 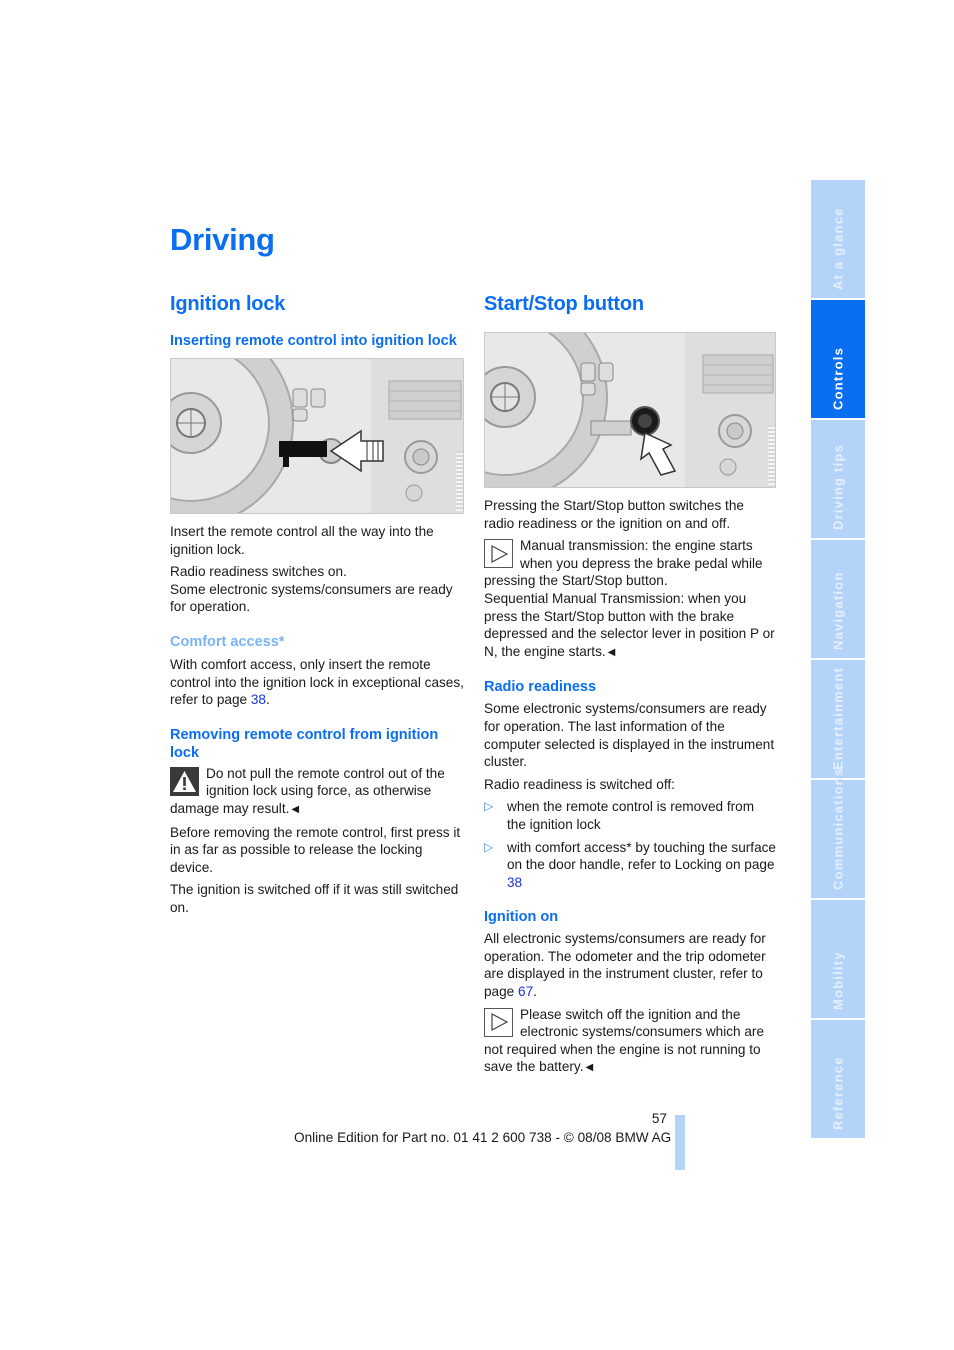 What do you see at coordinates (579, 784) in the screenshot?
I see `radio-readiness-text-2: Radio readiness is switched off:` at bounding box center [579, 784].